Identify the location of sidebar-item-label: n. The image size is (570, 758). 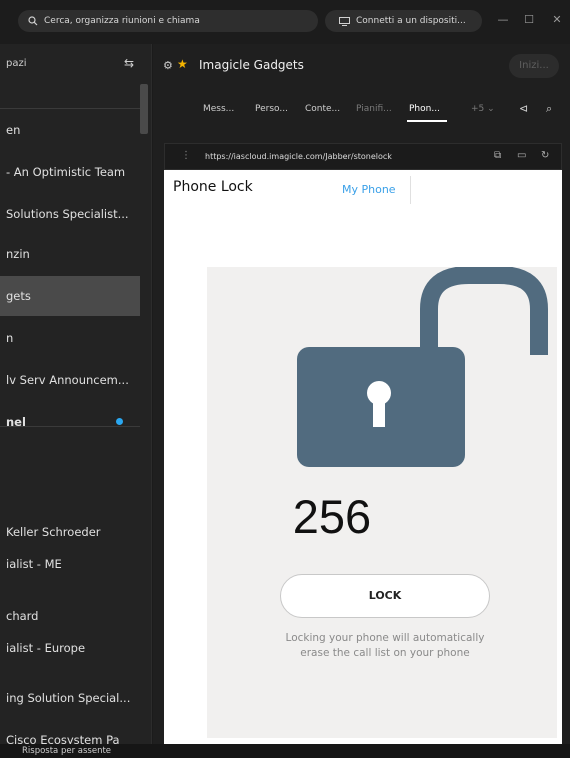
(10, 338).